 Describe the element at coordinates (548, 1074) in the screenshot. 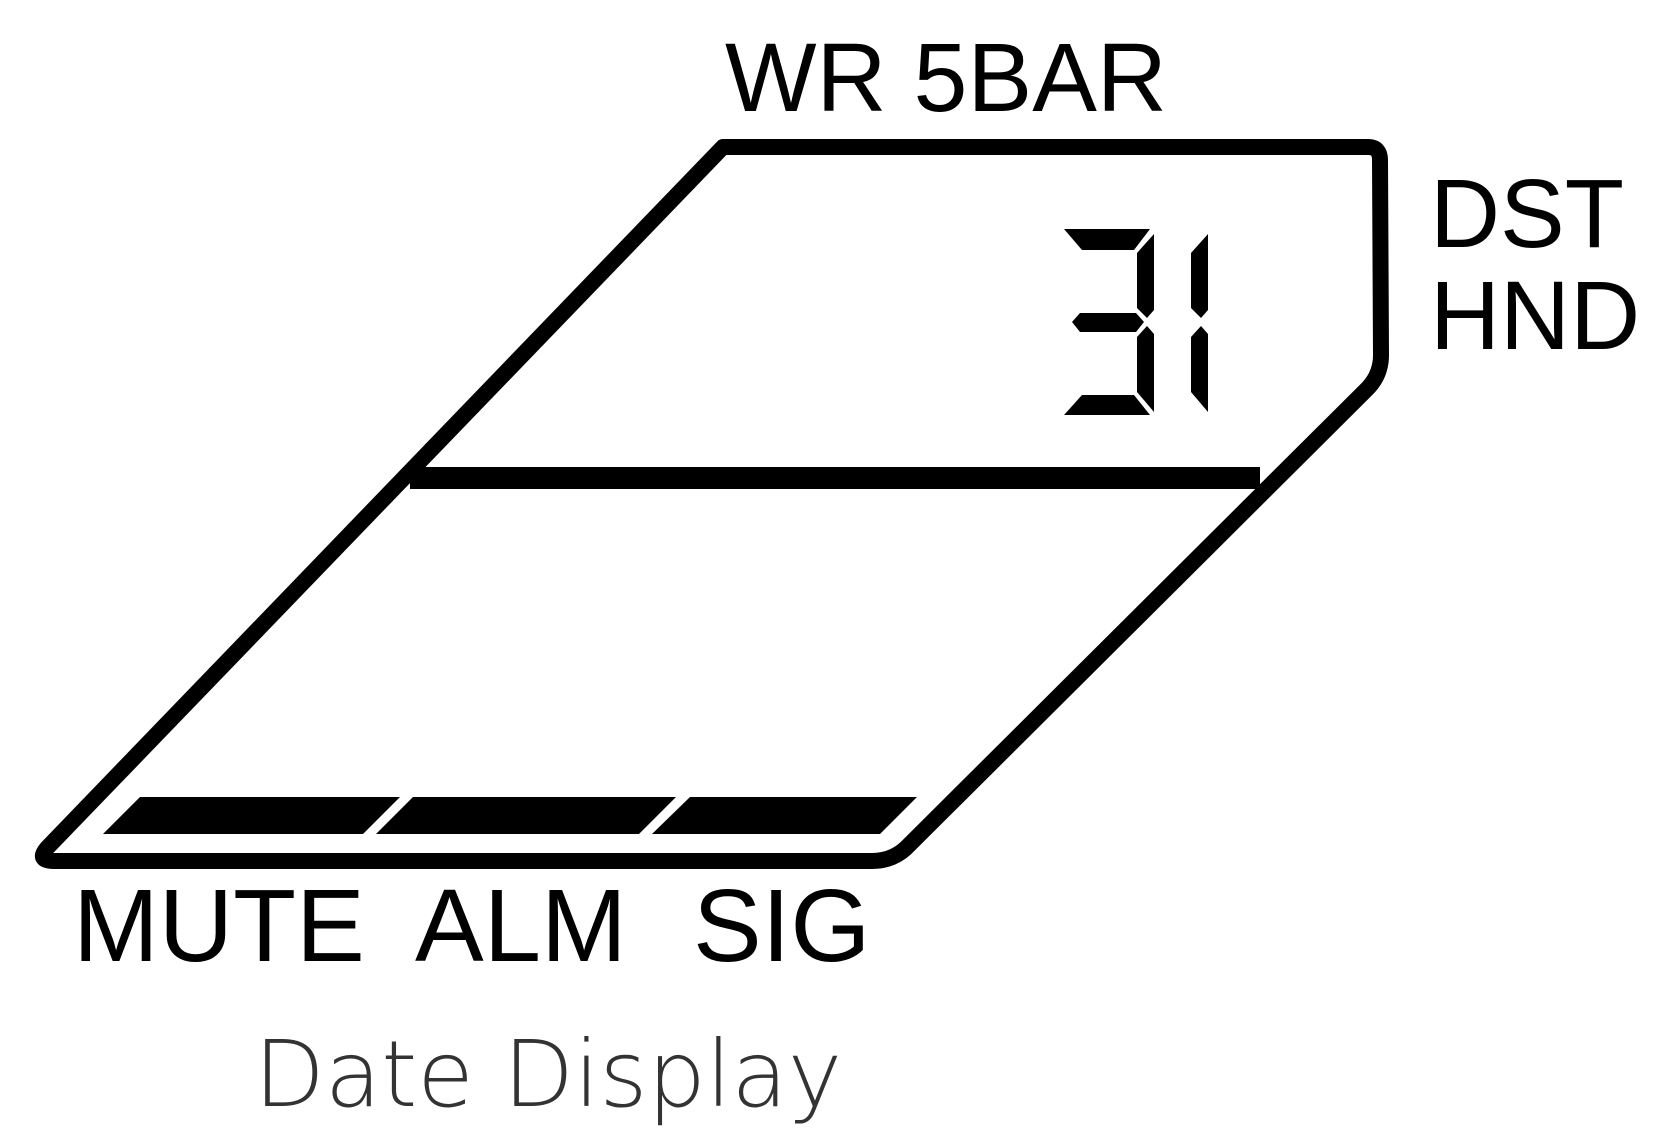

I see `diagram-caption: Date Display` at that location.